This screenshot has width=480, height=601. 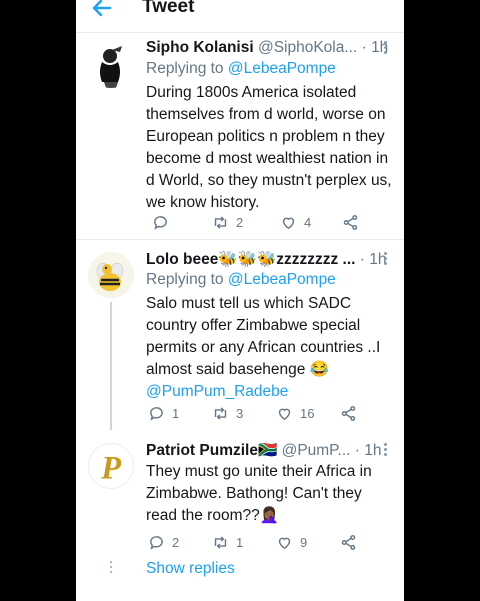 What do you see at coordinates (176, 542) in the screenshot?
I see `reply-count: 2` at bounding box center [176, 542].